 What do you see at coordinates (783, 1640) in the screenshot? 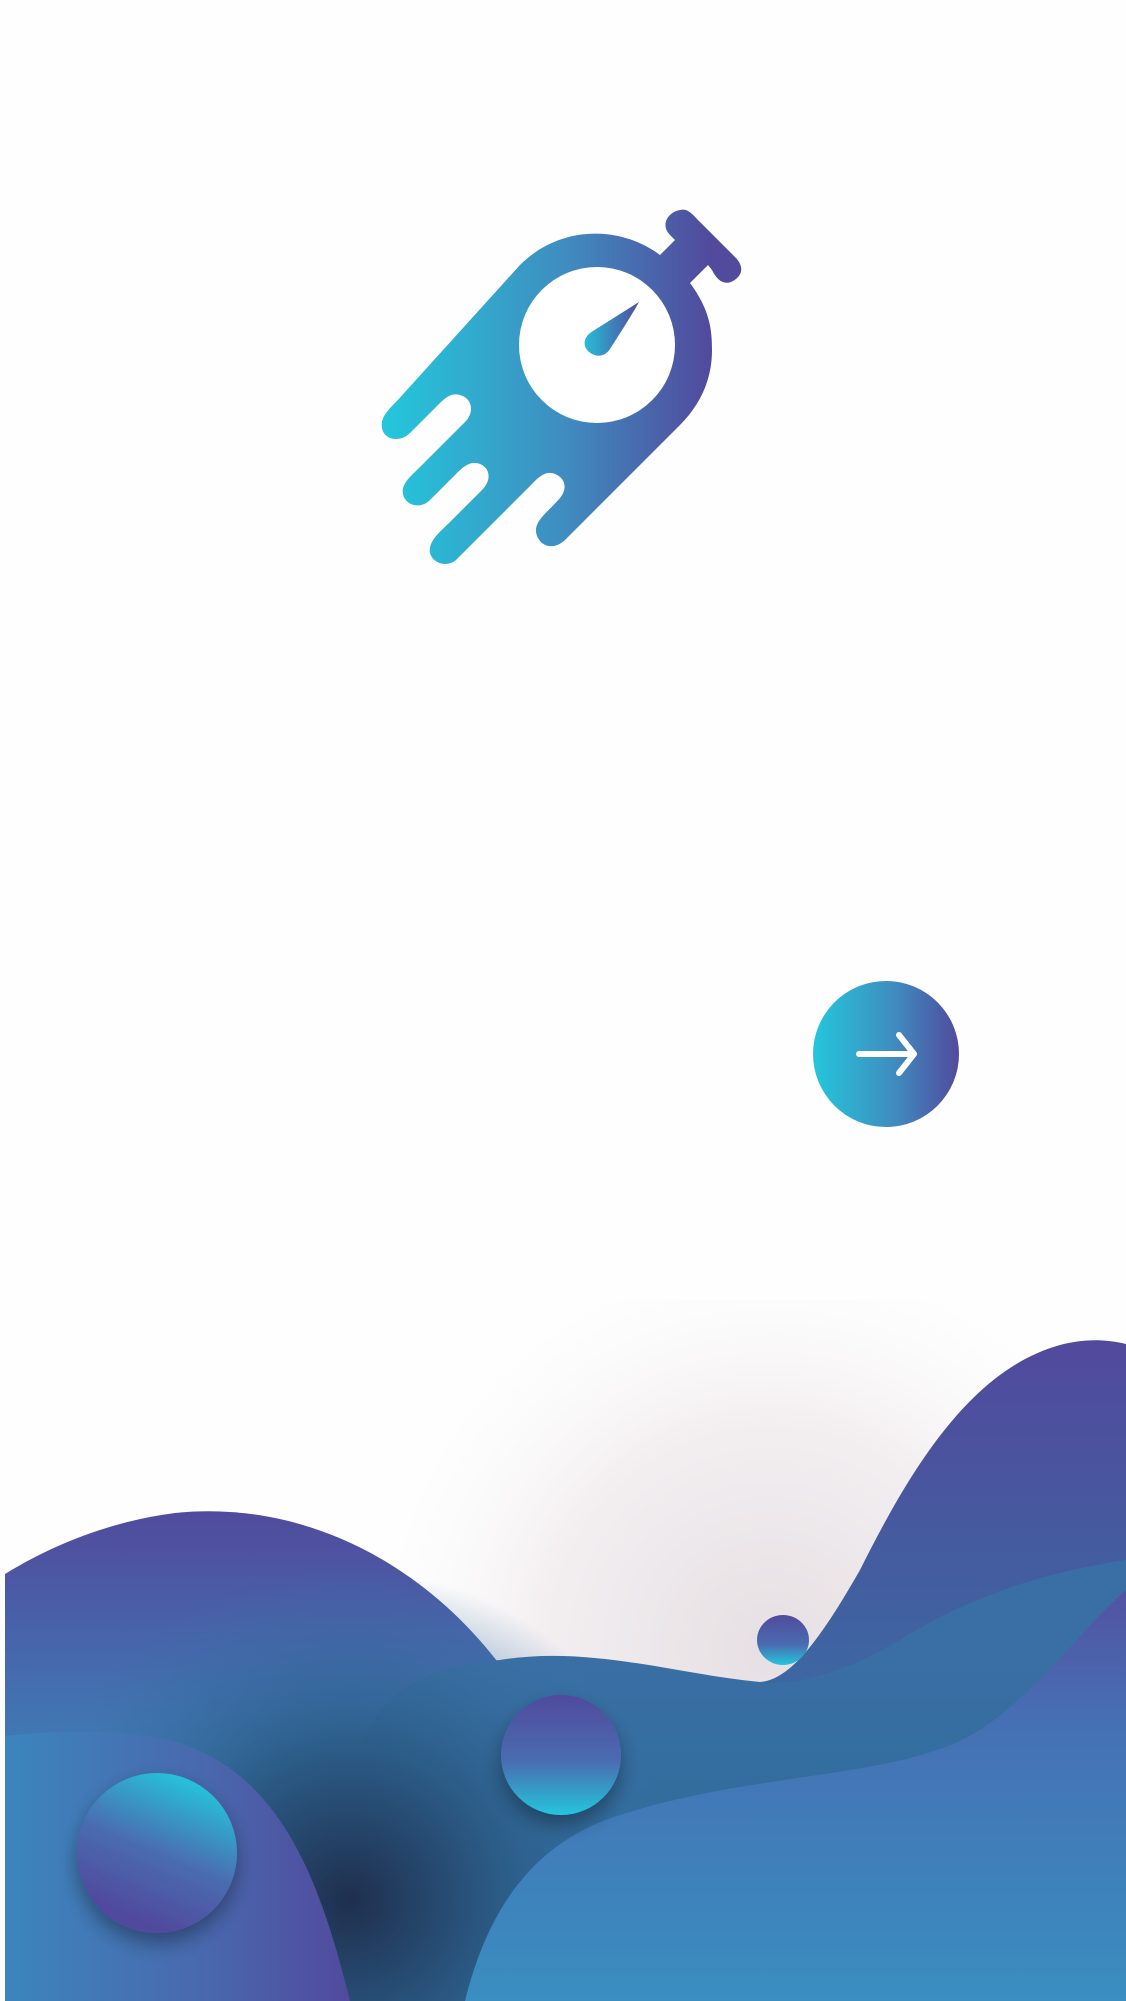
I see `bubble-small` at bounding box center [783, 1640].